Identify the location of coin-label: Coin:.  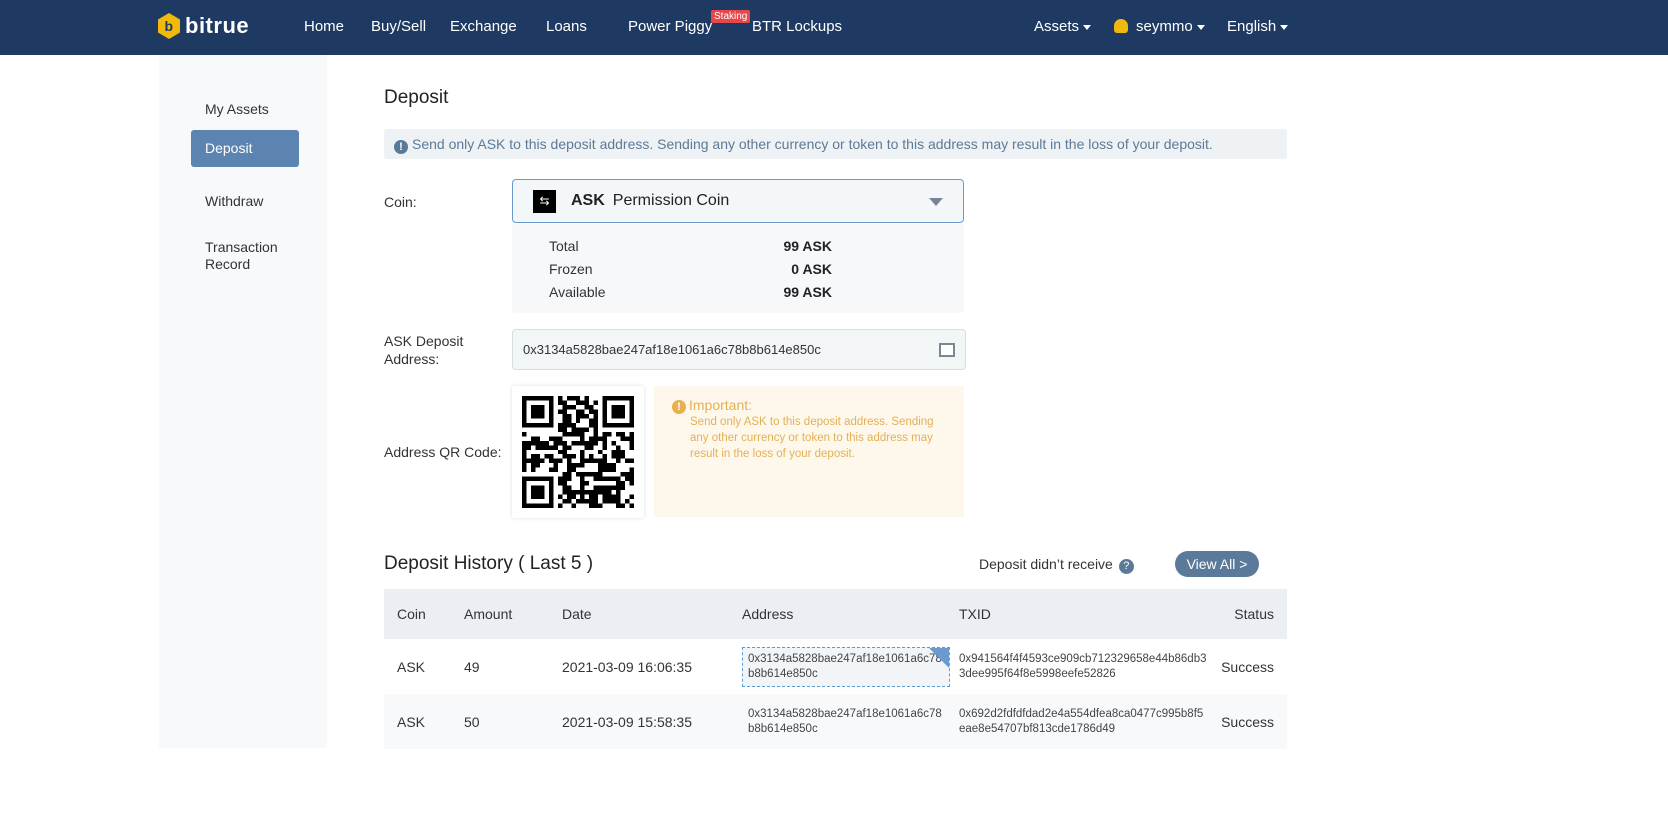
(400, 202).